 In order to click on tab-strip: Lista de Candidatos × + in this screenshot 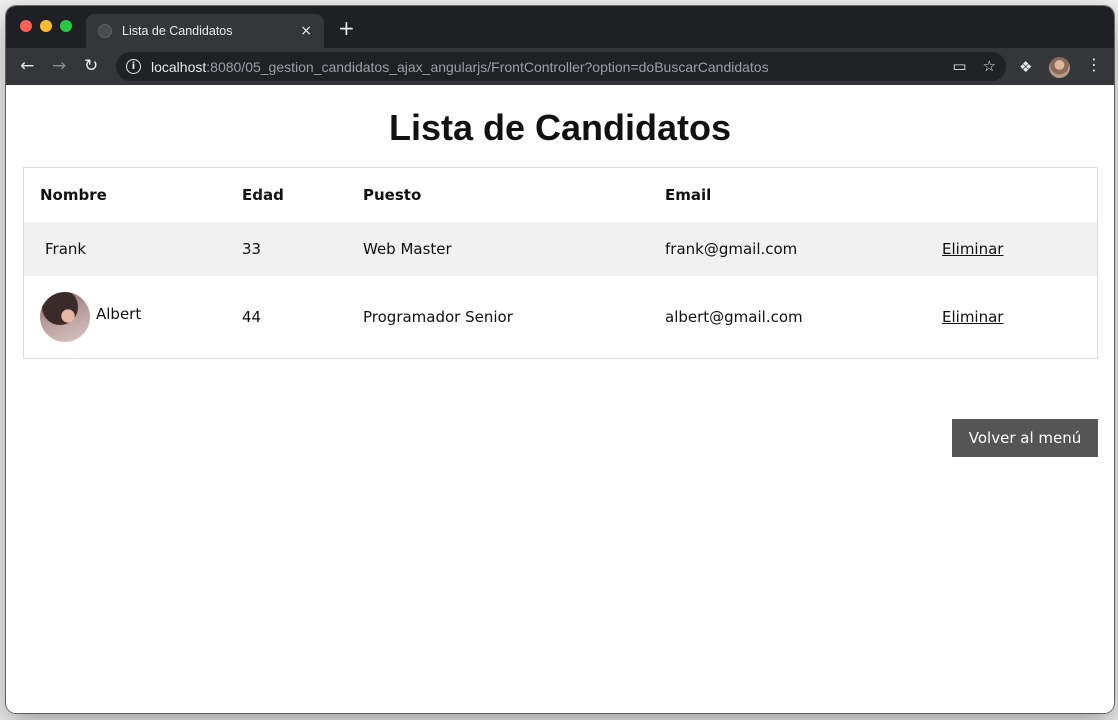, I will do `click(560, 27)`.